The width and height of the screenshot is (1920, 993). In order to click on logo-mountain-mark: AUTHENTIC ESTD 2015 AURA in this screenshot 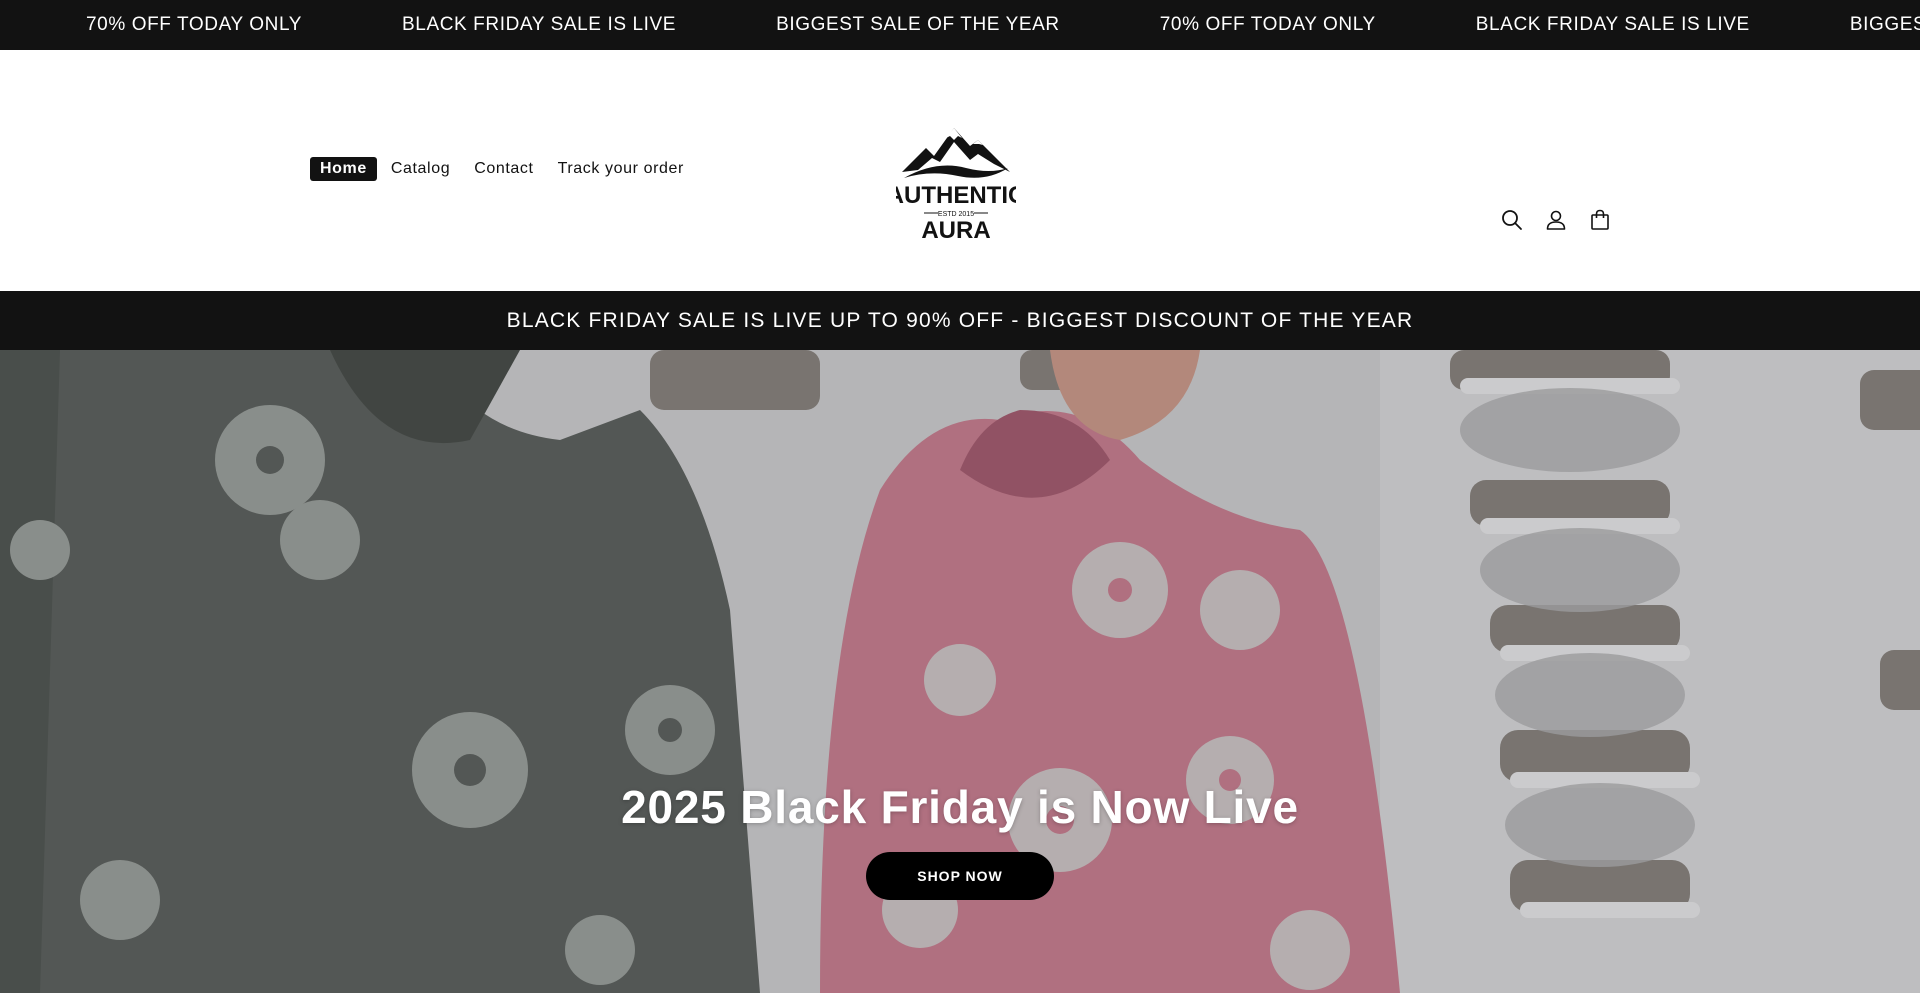, I will do `click(956, 186)`.